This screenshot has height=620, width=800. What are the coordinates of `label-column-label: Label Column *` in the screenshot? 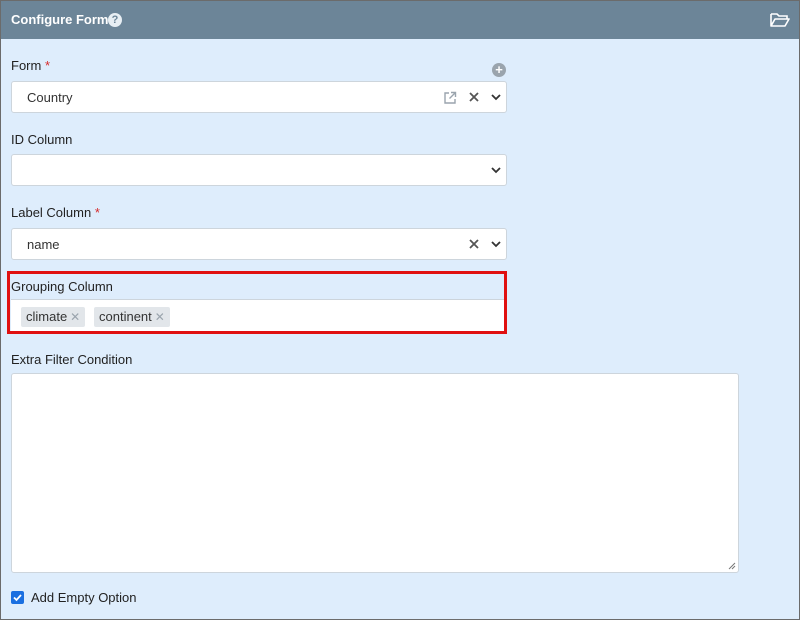 It's located at (55, 212).